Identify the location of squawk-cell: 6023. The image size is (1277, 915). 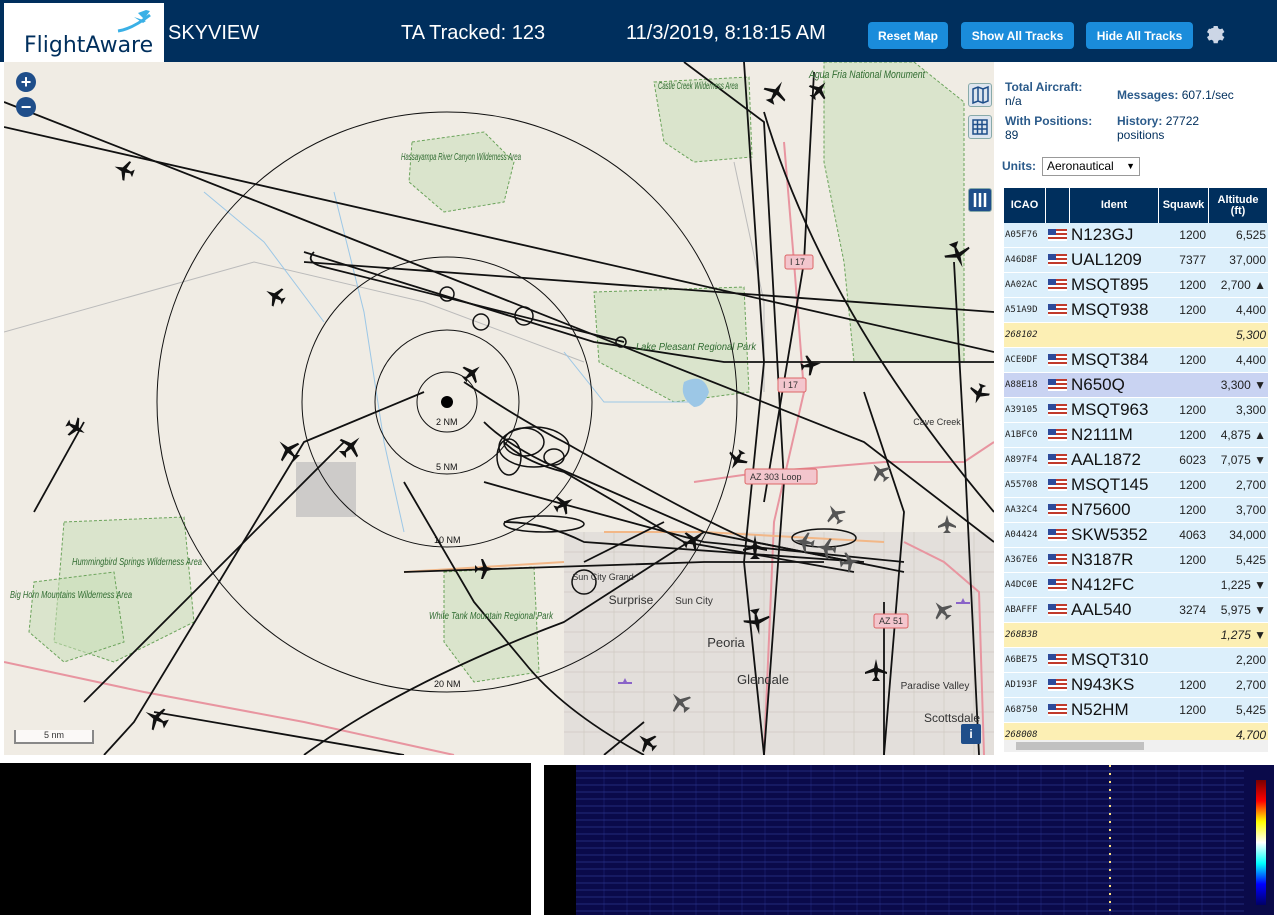
(1192, 460).